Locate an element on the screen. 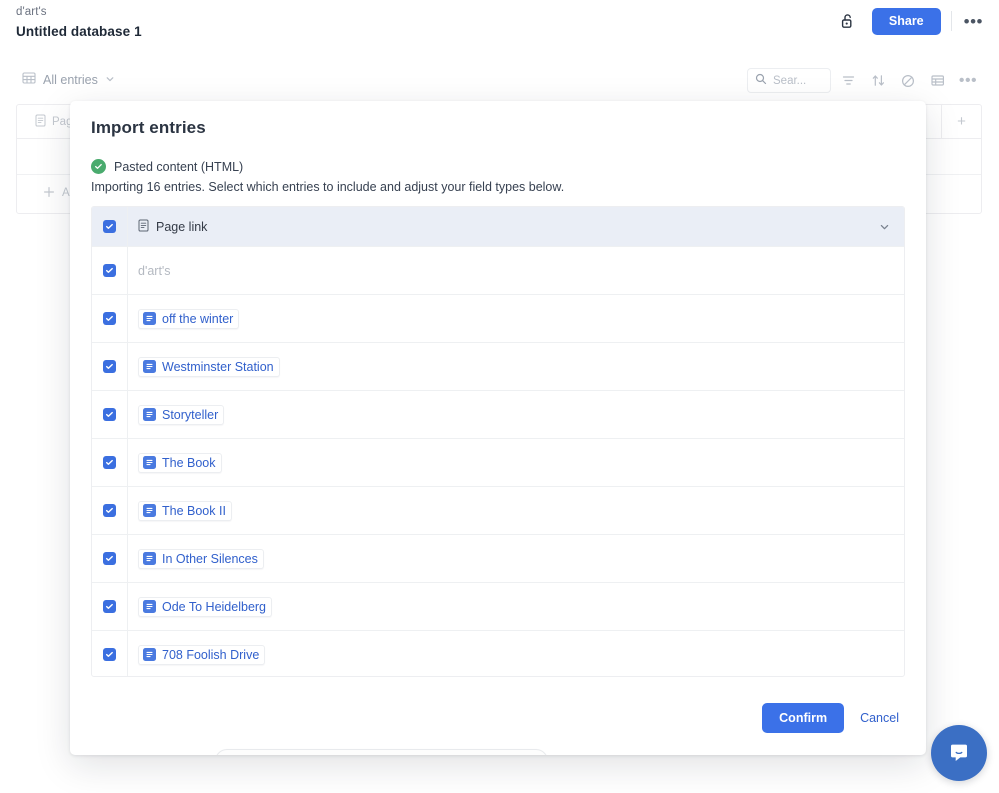 The width and height of the screenshot is (999, 793). page-link-cell: off the winter is located at coordinates (516, 318).